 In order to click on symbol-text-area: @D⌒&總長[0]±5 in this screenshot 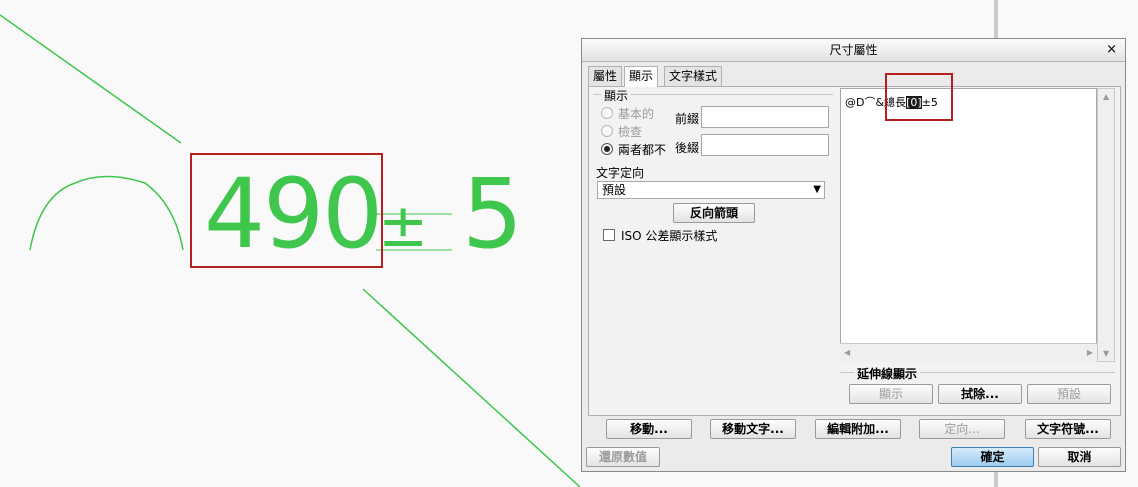, I will do `click(968, 225)`.